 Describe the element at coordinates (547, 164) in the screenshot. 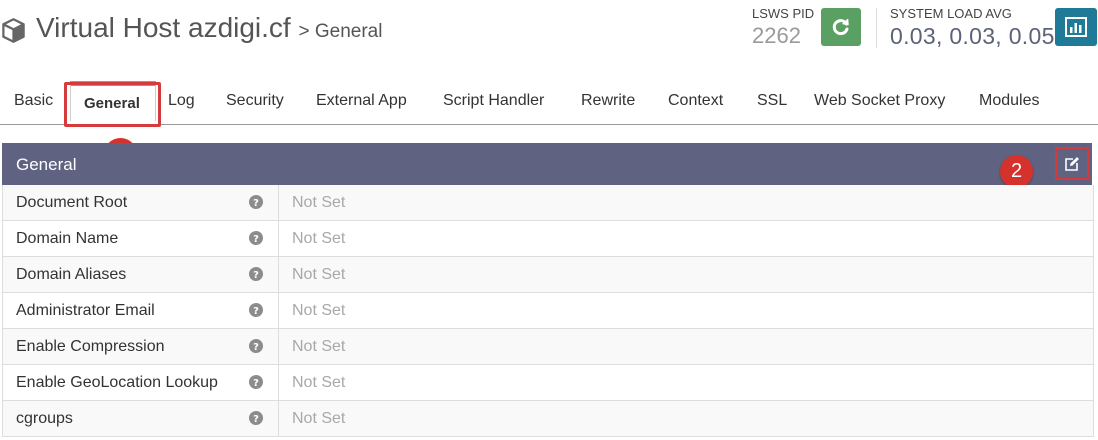

I see `panel-header: General` at that location.